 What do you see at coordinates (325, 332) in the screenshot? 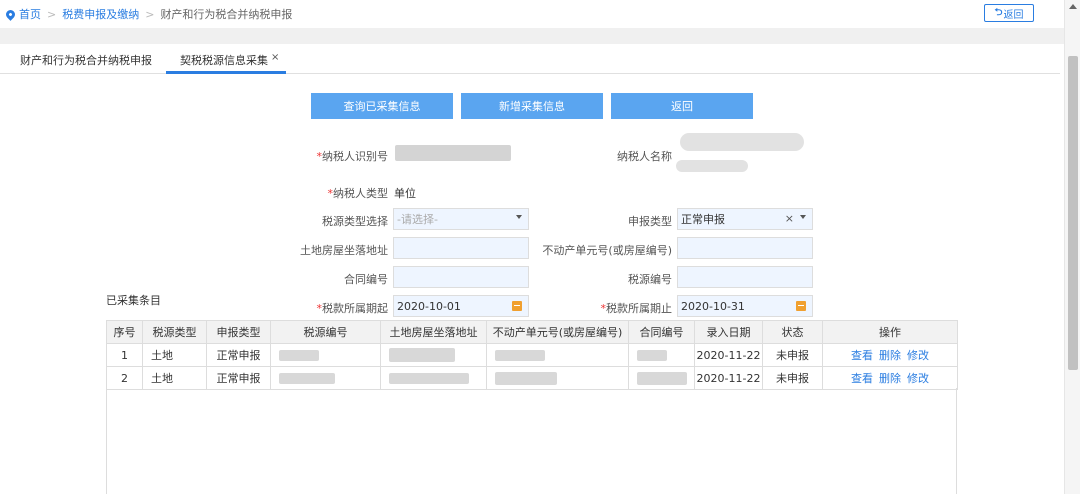
I see `column-header: 税源编号` at bounding box center [325, 332].